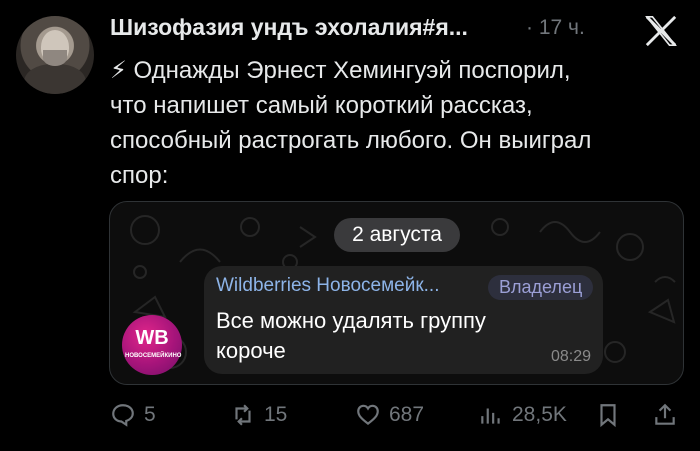  I want to click on message-time: 08:29, so click(570, 356).